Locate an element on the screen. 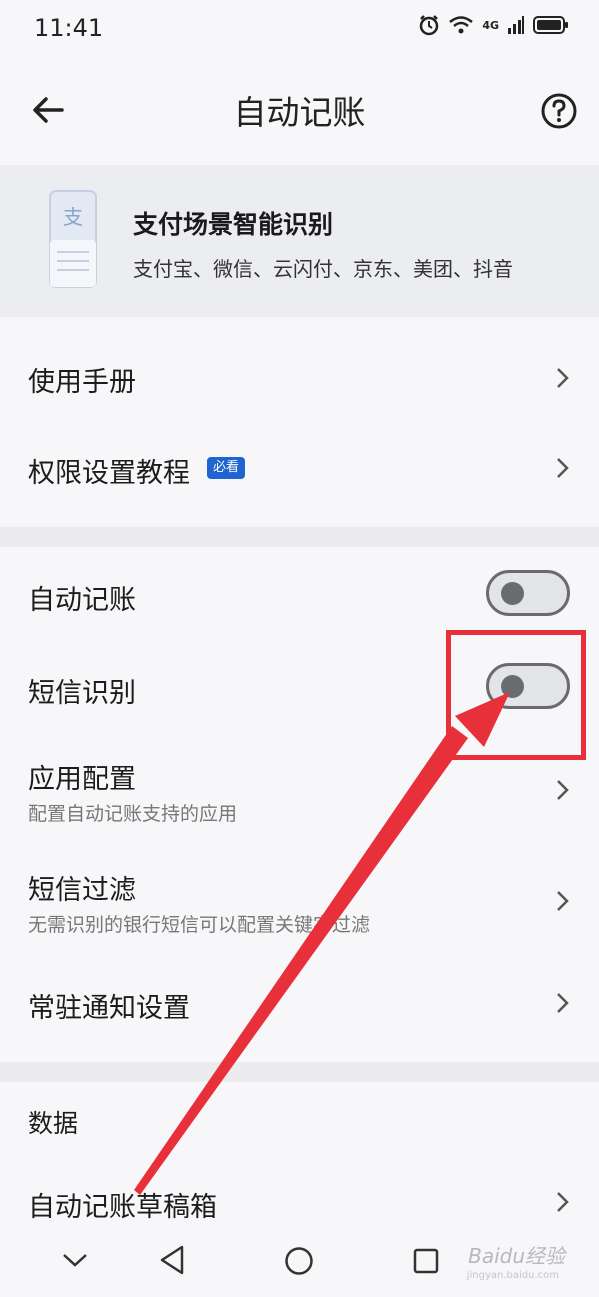  permission-tutorial-label: 权限设置教程 is located at coordinates (109, 473).